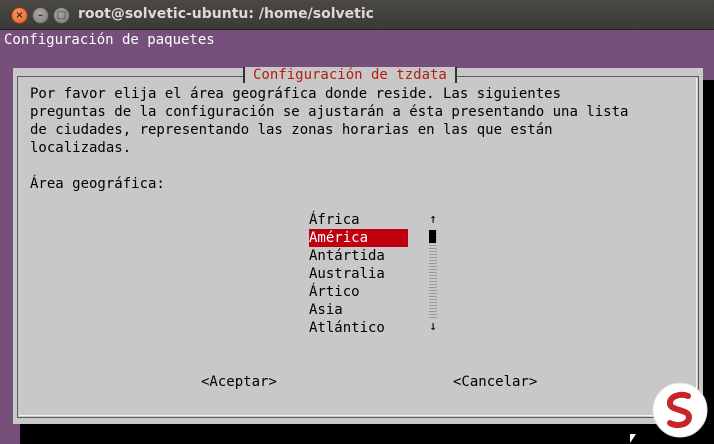 This screenshot has height=444, width=714. Describe the element at coordinates (358, 328) in the screenshot. I see `list-item: Atlántico` at that location.